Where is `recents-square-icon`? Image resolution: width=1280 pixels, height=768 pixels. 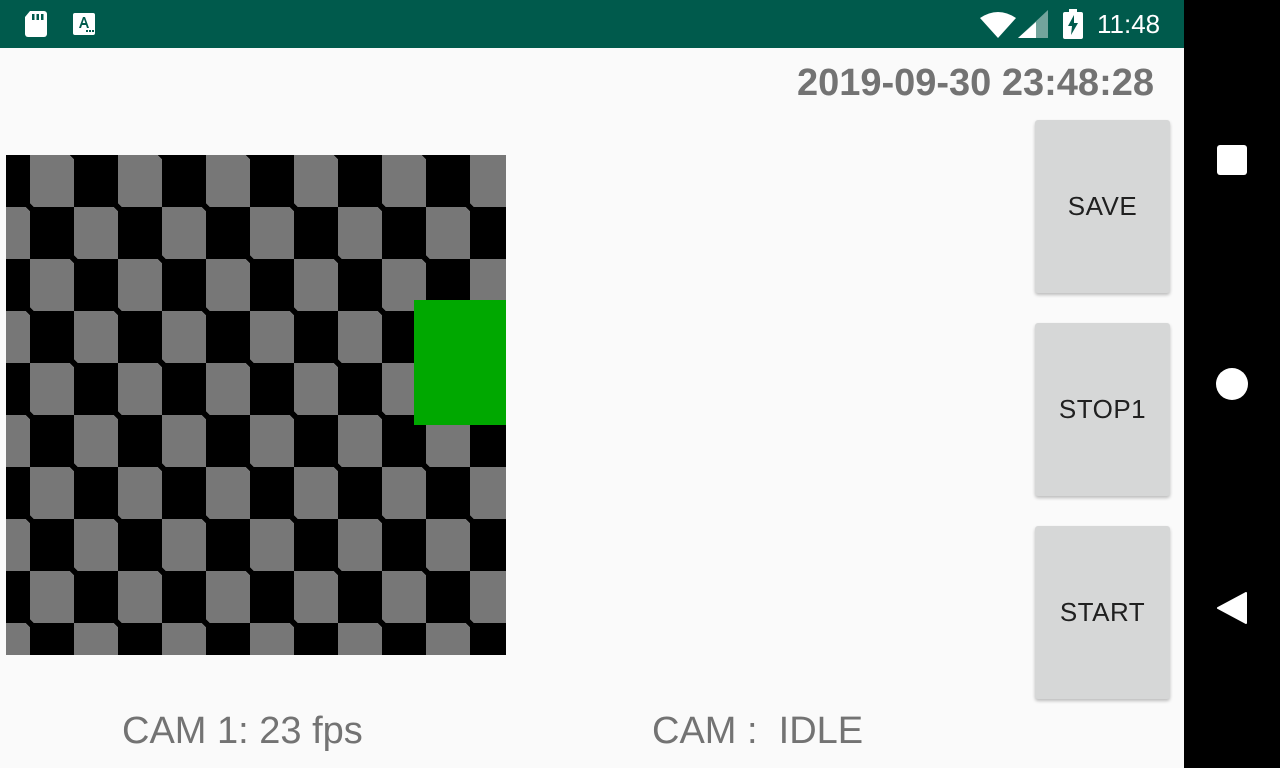
recents-square-icon is located at coordinates (1232, 160).